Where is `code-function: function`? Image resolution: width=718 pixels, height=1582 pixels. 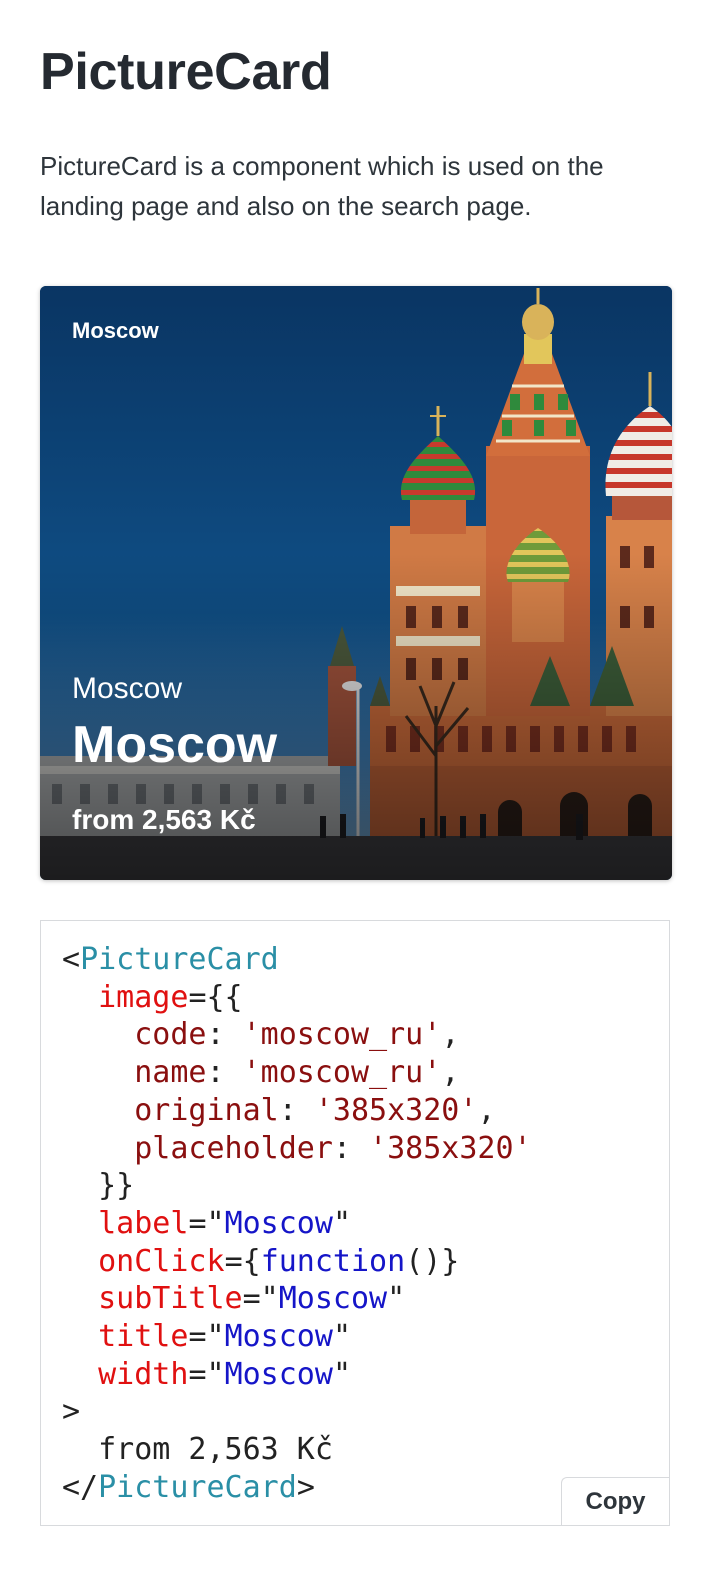 code-function: function is located at coordinates (333, 1261).